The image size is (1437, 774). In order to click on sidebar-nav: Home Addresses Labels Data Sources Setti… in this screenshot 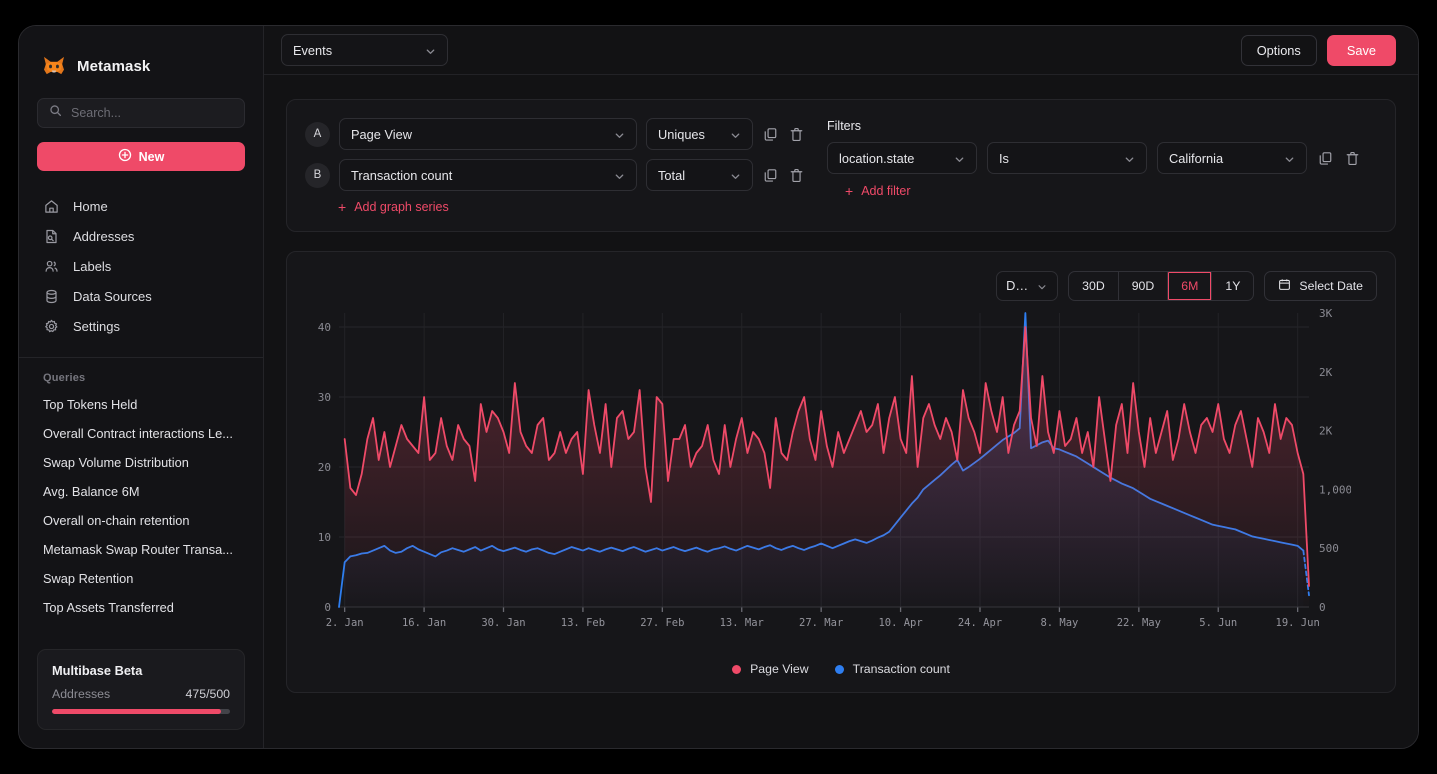, I will do `click(141, 266)`.